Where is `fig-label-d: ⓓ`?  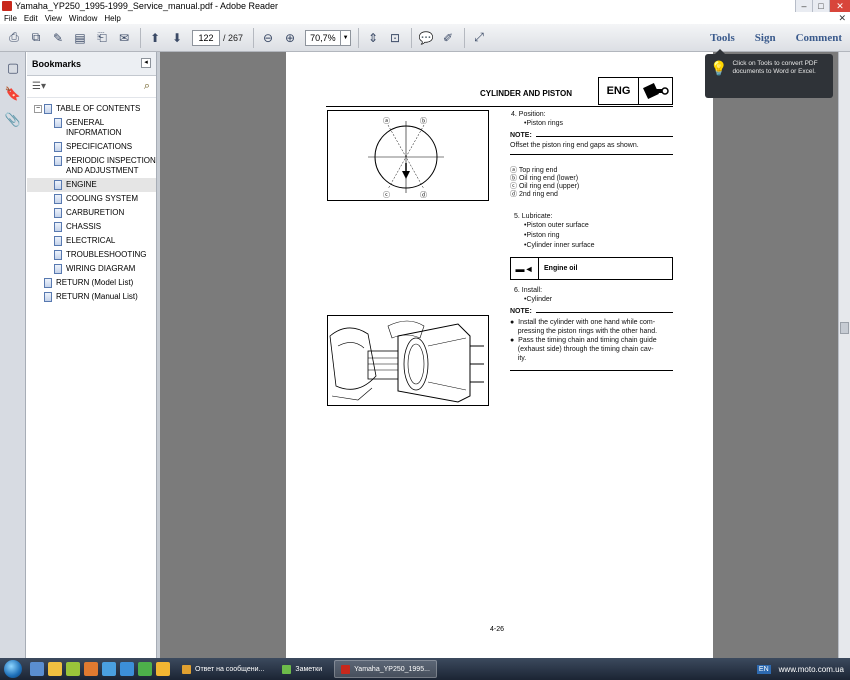
fig-label-d: ⓓ is located at coordinates (423, 195).